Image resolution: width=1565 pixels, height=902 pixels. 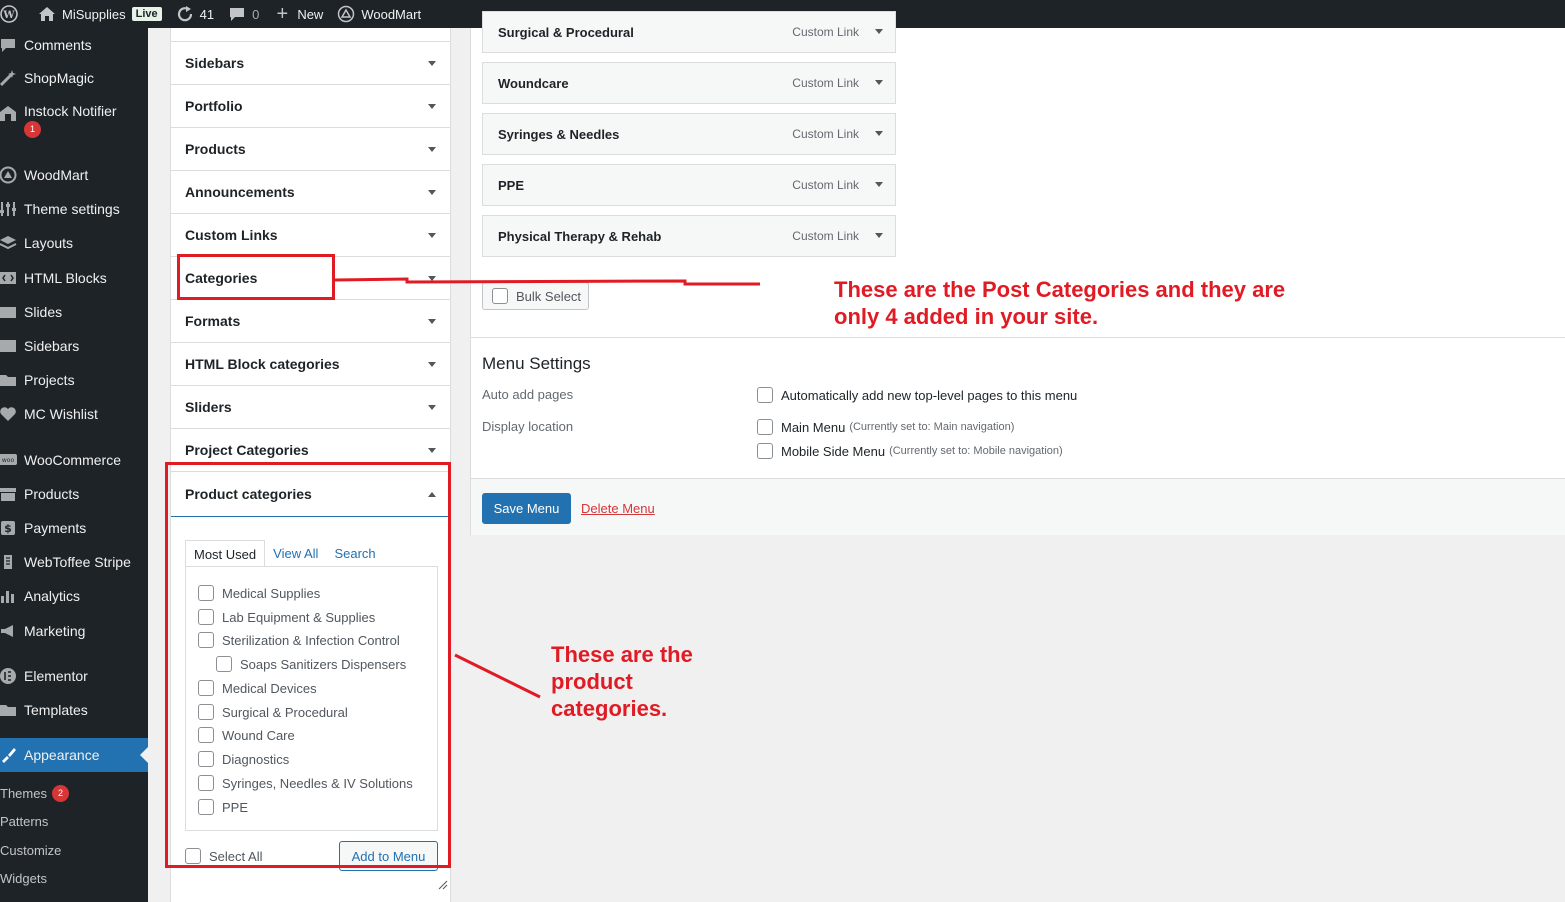 What do you see at coordinates (310, 14) in the screenshot?
I see `new-label: New` at bounding box center [310, 14].